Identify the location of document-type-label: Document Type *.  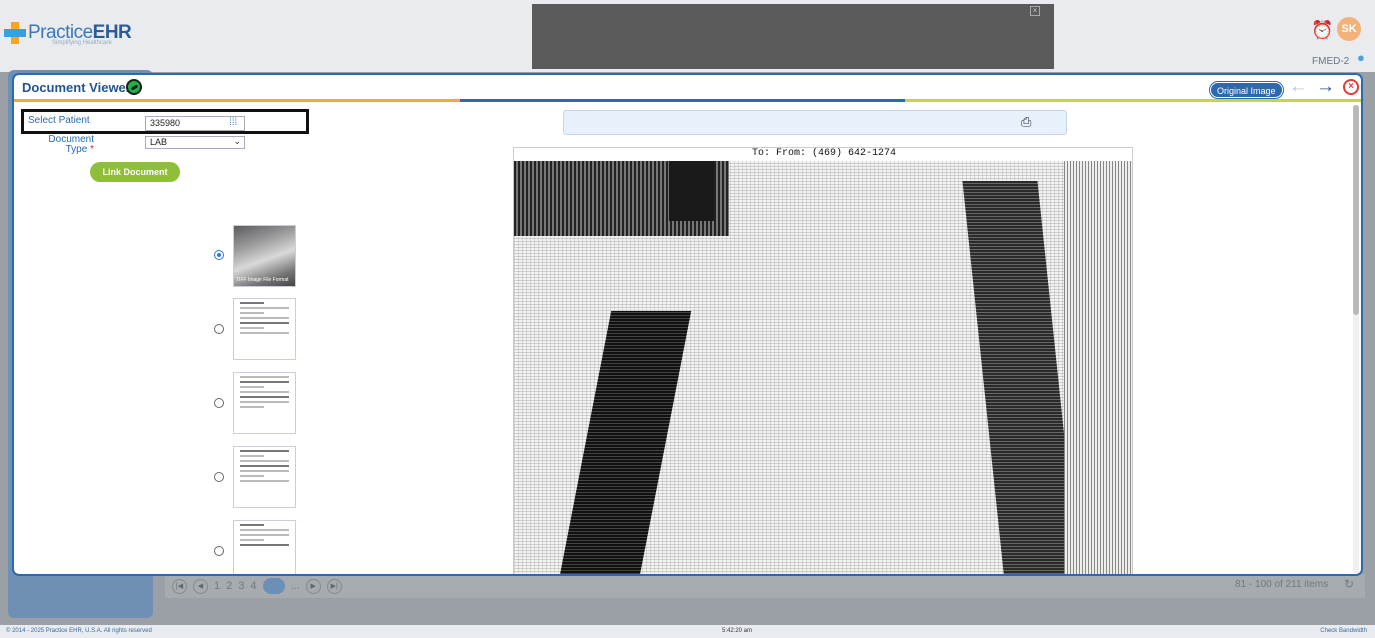
(71, 144).